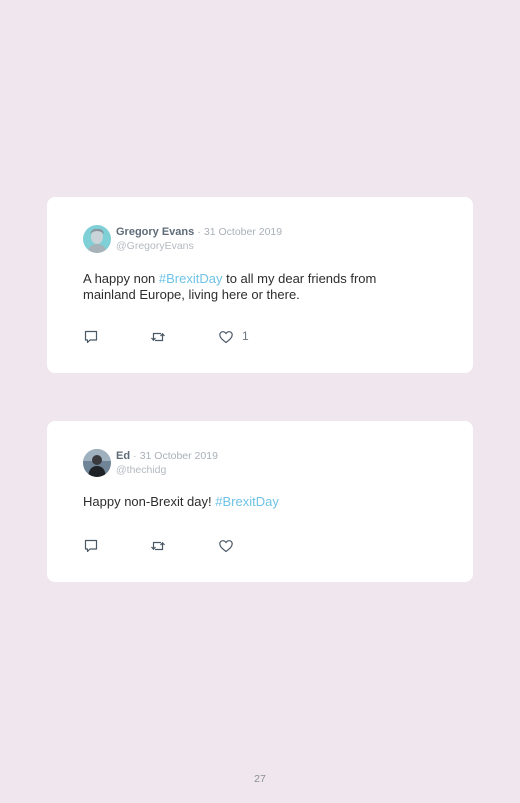 This screenshot has height=803, width=520. Describe the element at coordinates (121, 278) in the screenshot. I see `text-before: A happy non` at that location.